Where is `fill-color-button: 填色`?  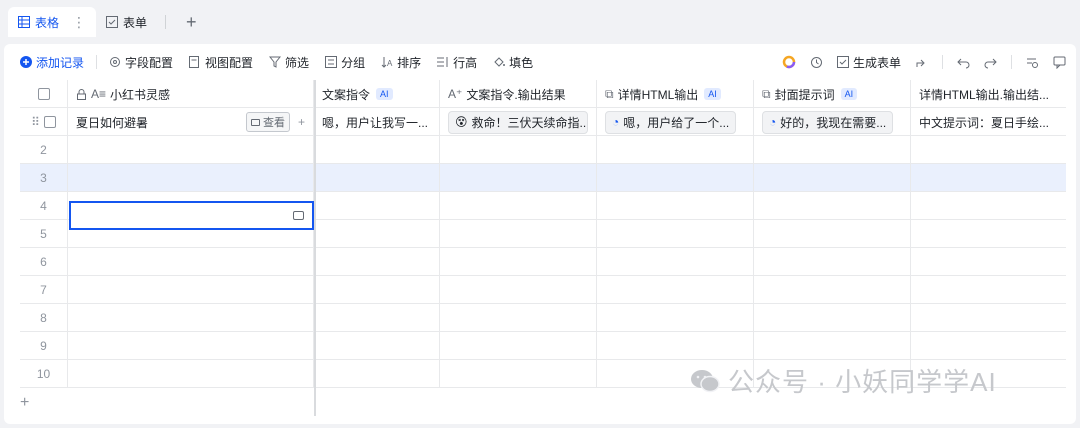
fill-color-button: 填色 is located at coordinates (513, 62).